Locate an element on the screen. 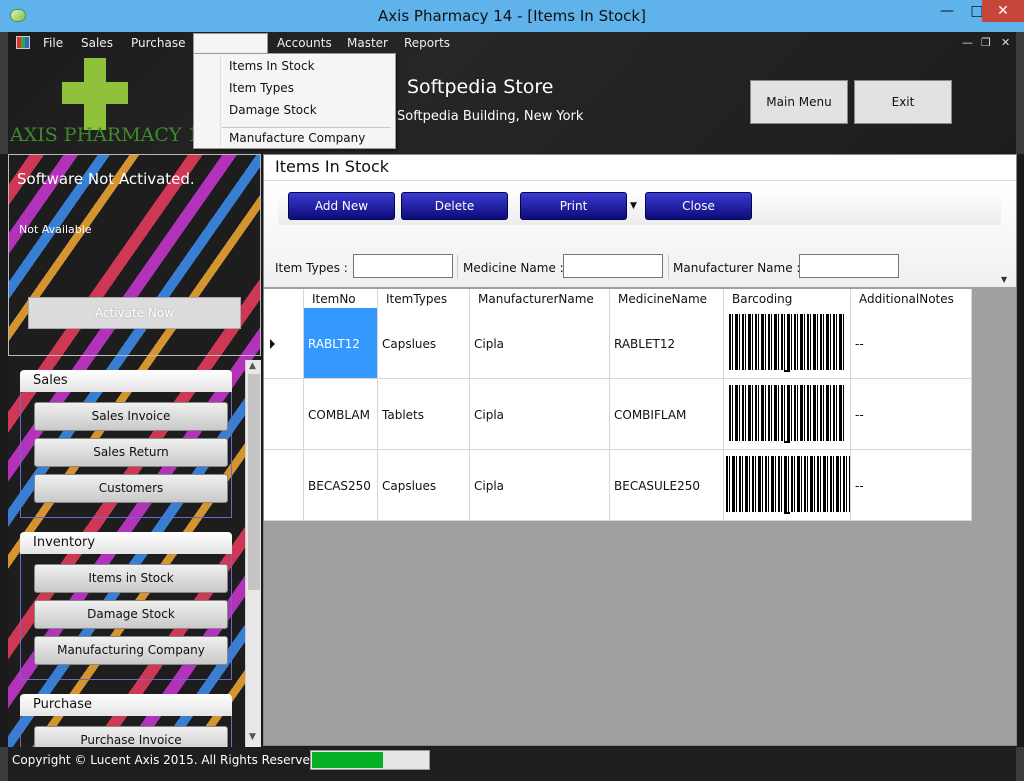 The height and width of the screenshot is (781, 1024). menu-accounts: Accounts is located at coordinates (304, 43).